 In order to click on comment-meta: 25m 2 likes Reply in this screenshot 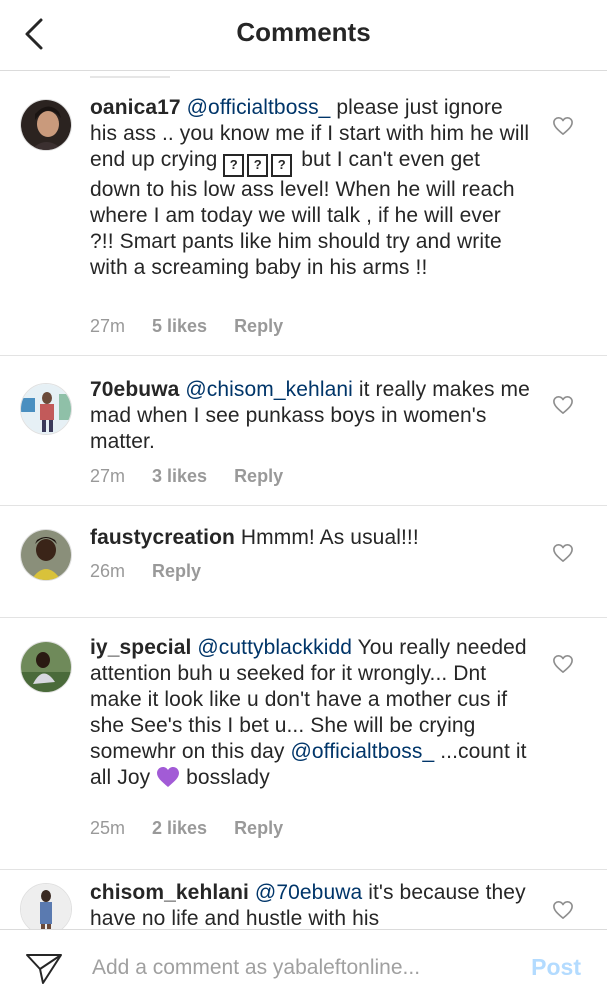, I will do `click(186, 828)`.